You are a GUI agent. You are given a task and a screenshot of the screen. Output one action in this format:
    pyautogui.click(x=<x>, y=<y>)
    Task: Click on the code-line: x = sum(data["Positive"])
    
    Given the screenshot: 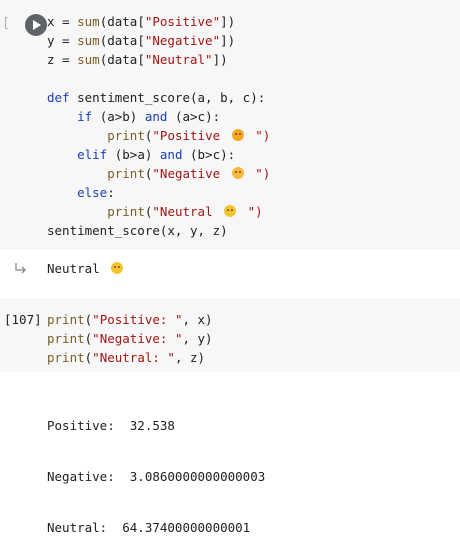 What is the action you would take?
    pyautogui.click(x=141, y=21)
    